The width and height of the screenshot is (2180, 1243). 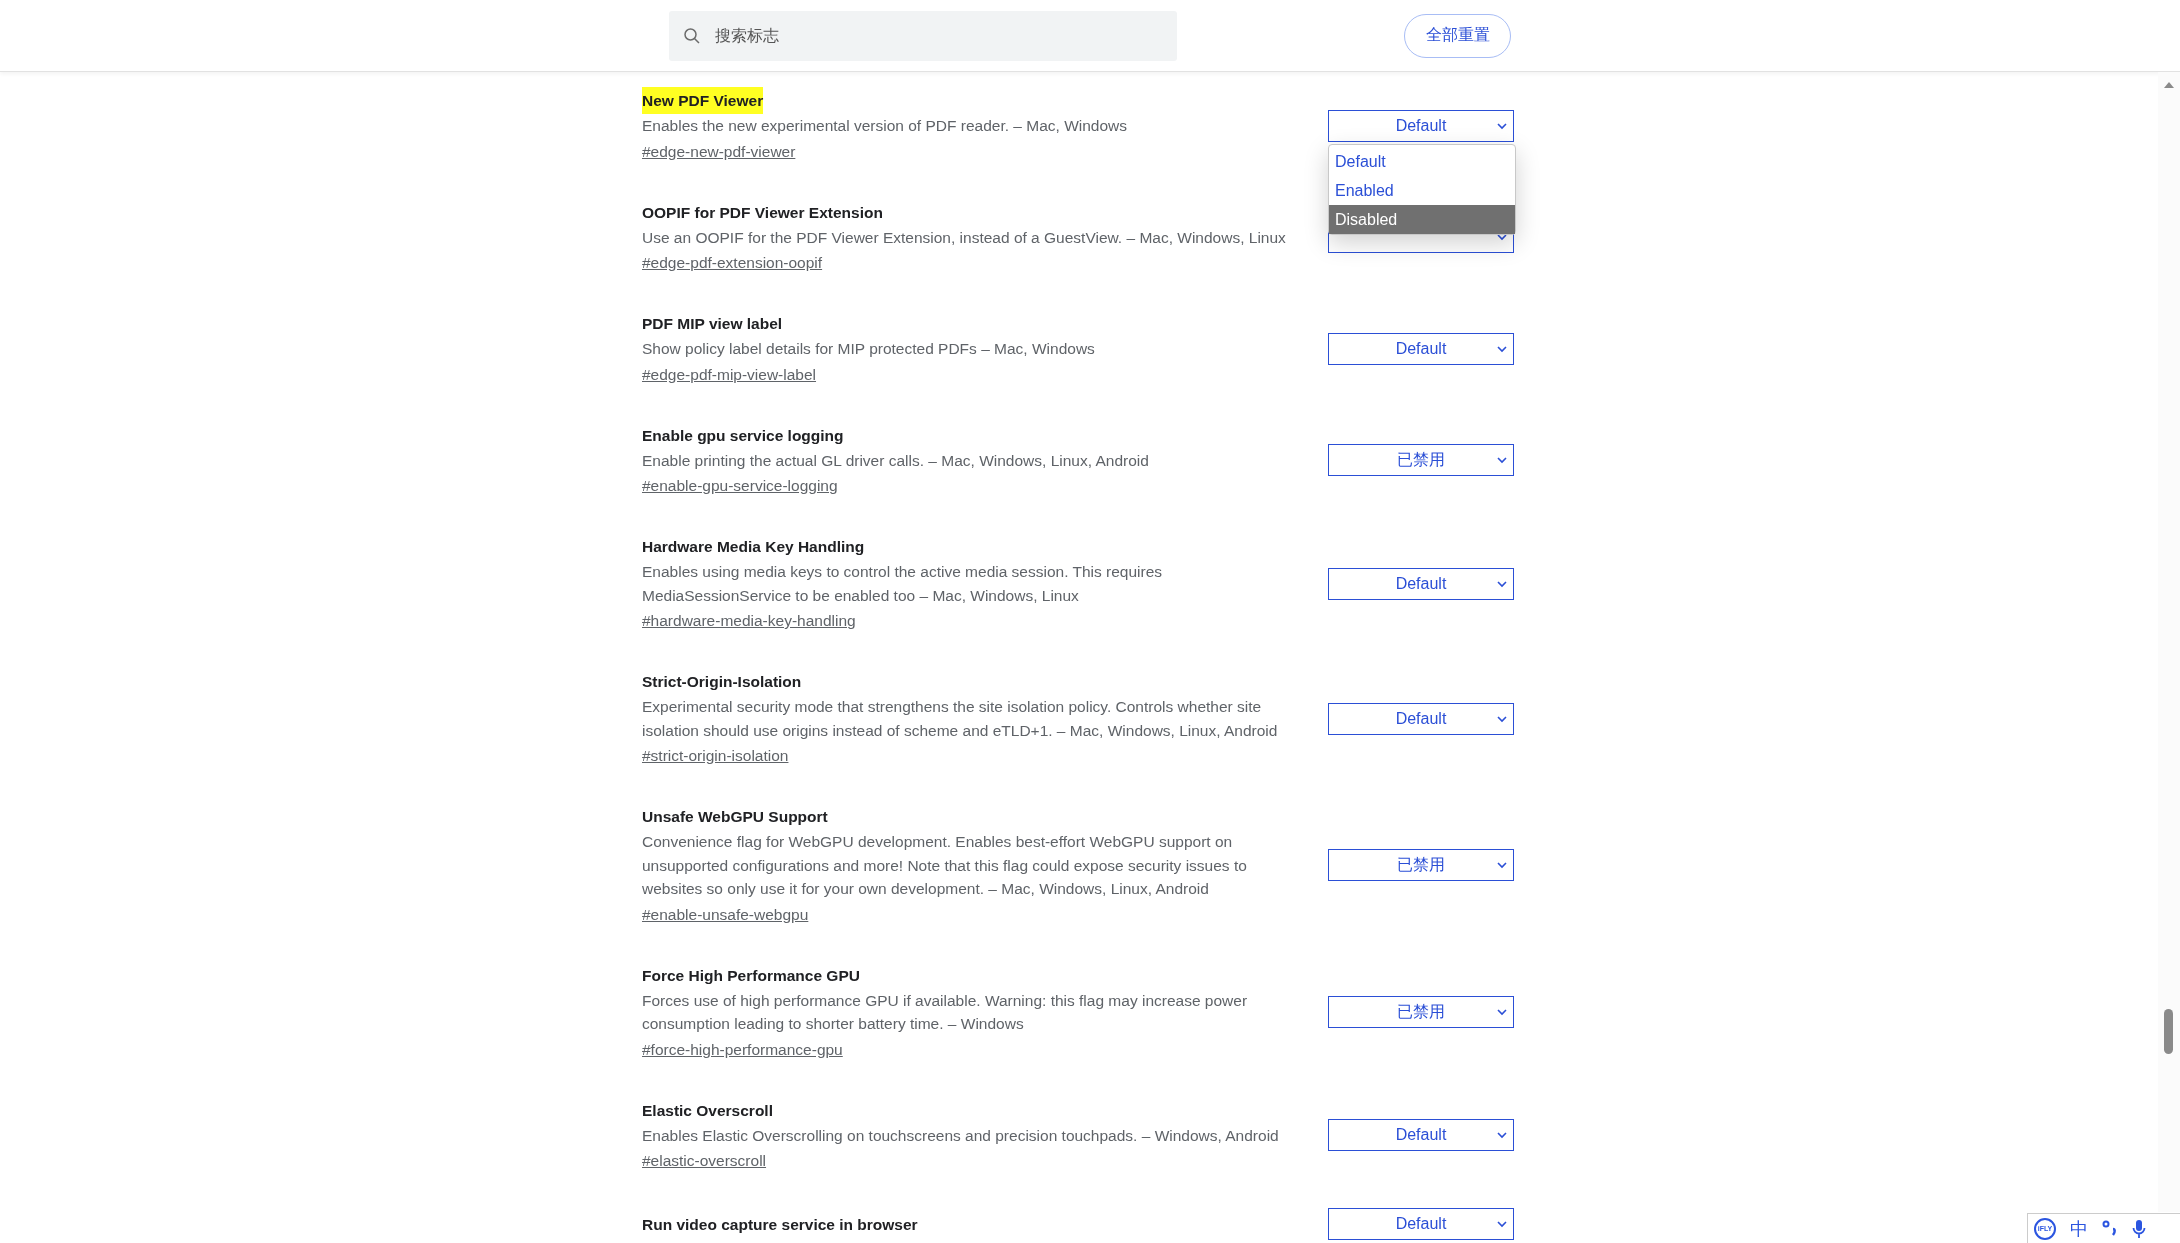 I want to click on dropdown-option: Default, so click(x=1422, y=161).